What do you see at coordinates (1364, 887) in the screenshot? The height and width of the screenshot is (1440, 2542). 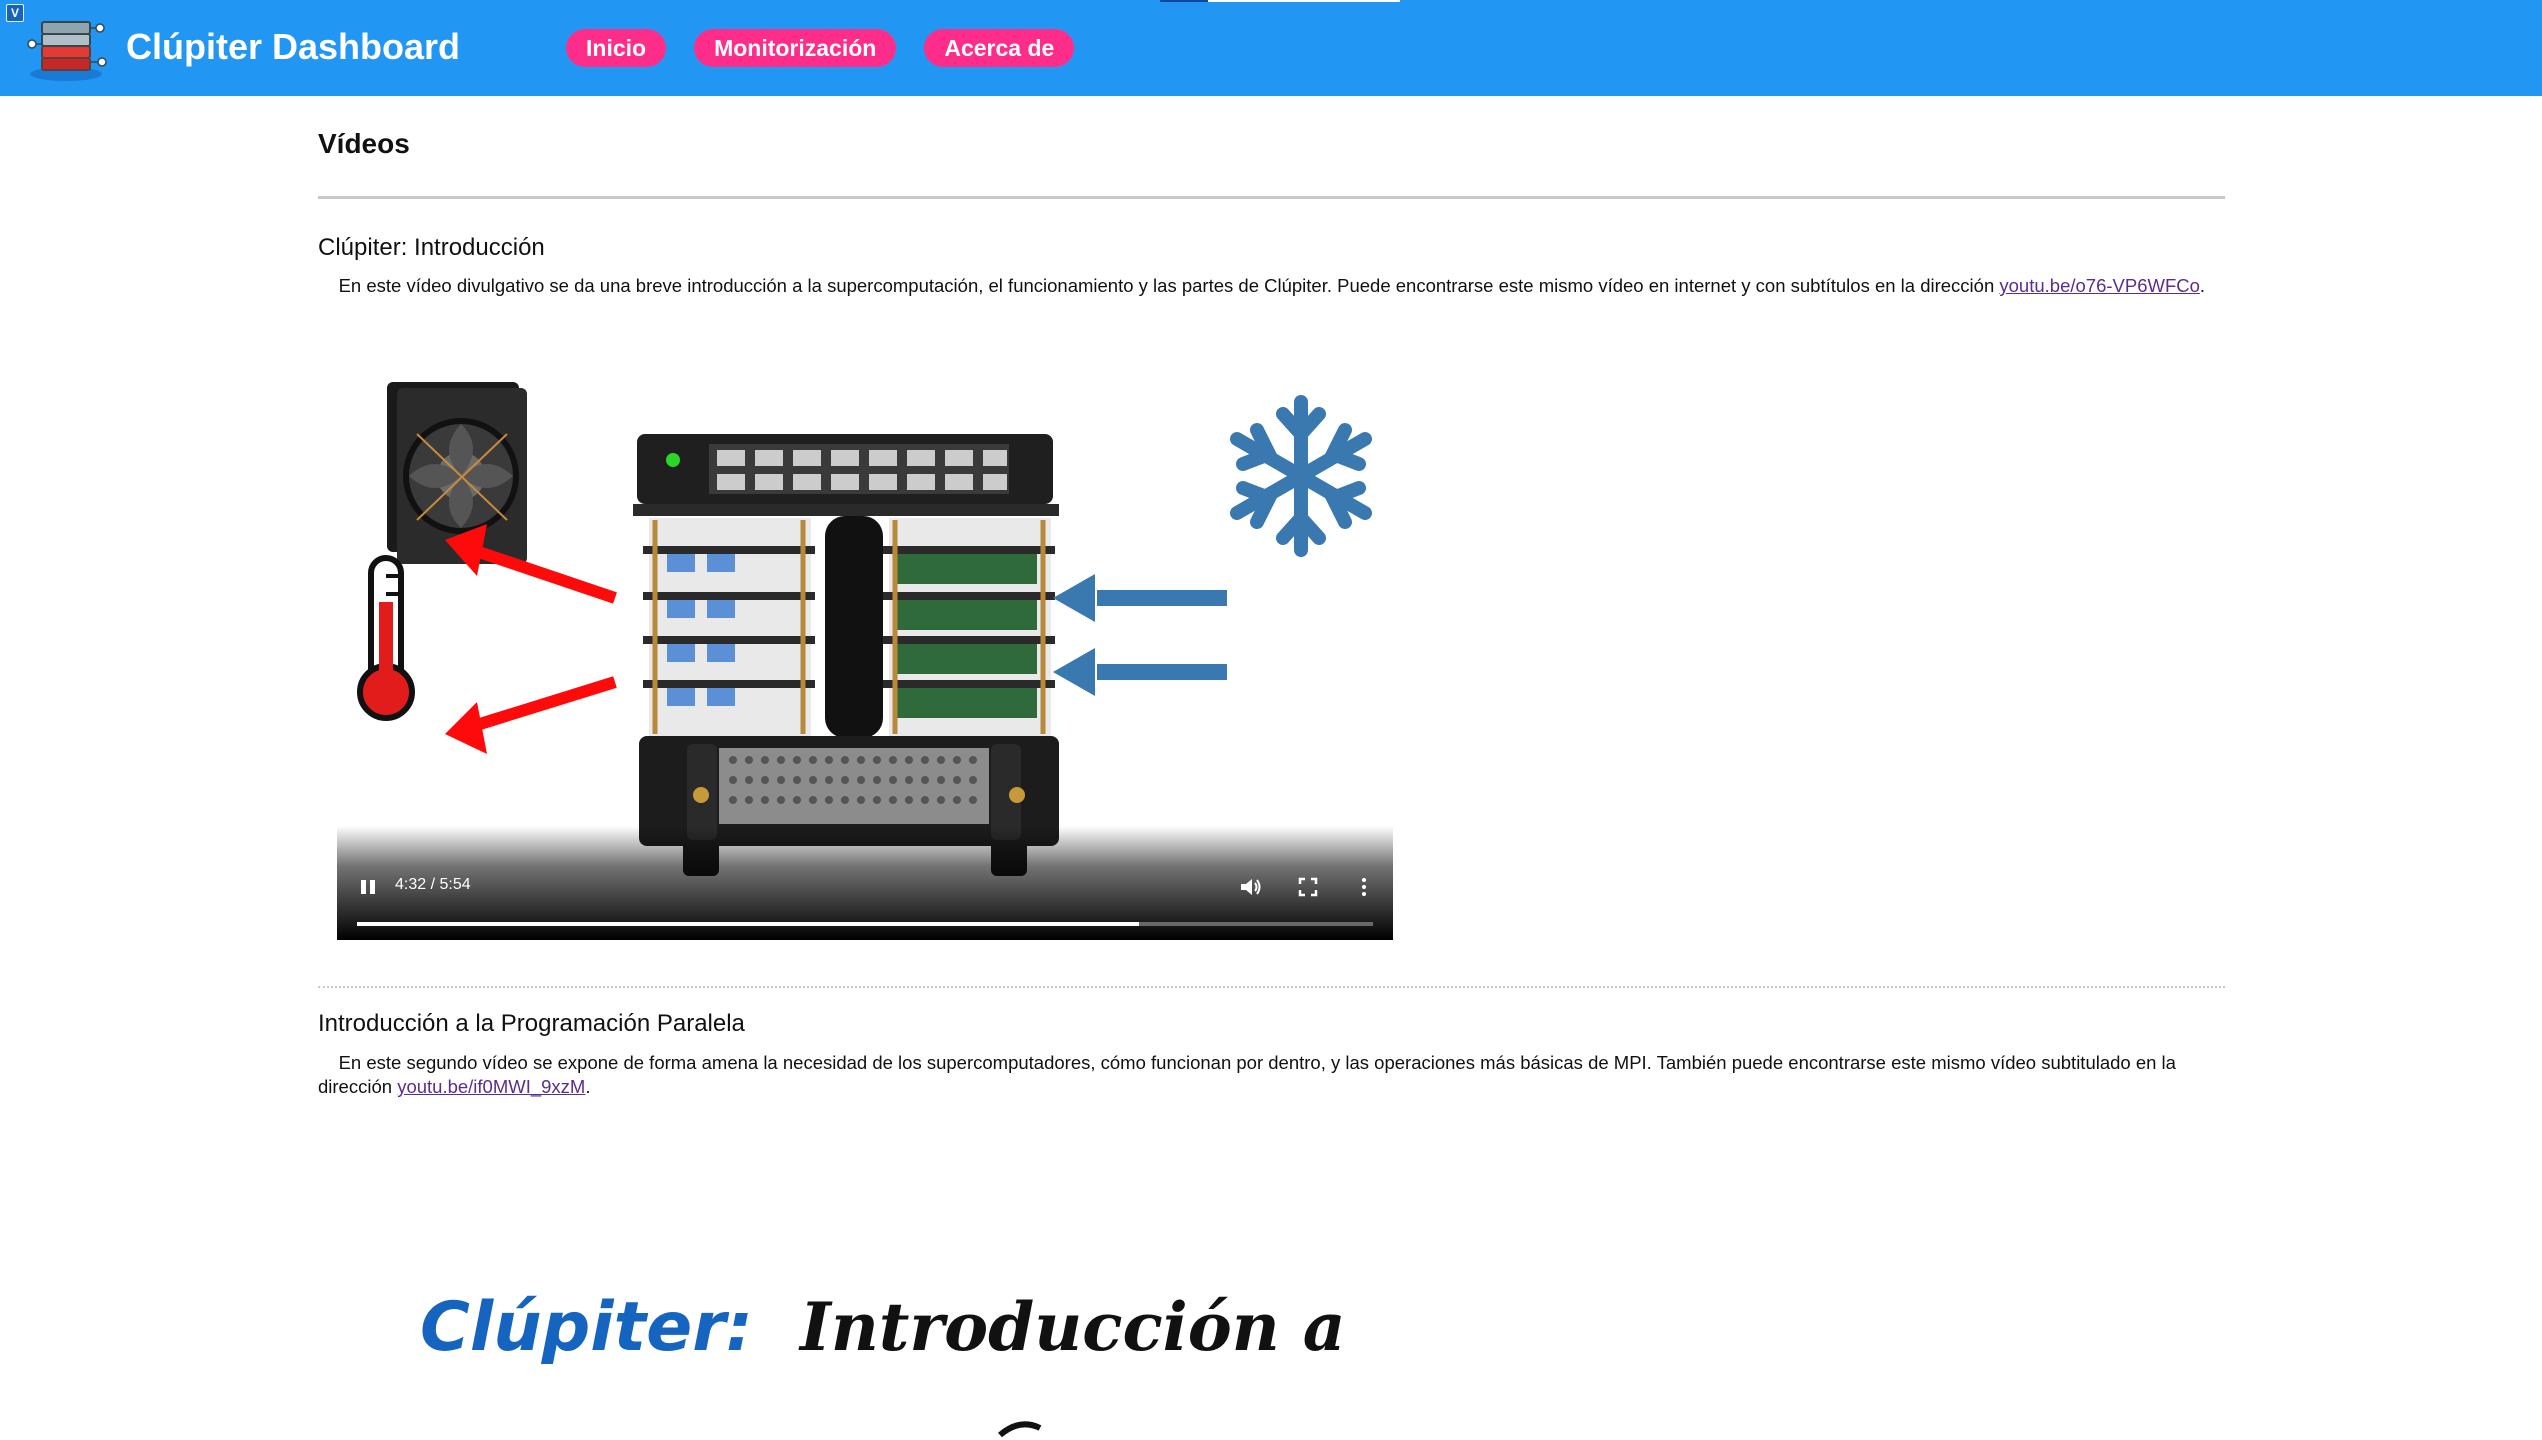 I see `more-options-icon` at bounding box center [1364, 887].